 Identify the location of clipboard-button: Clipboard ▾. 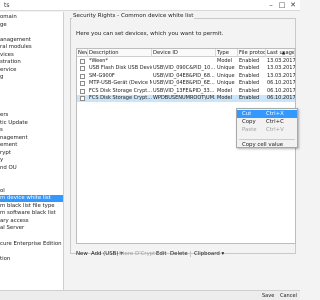
(209, 254).